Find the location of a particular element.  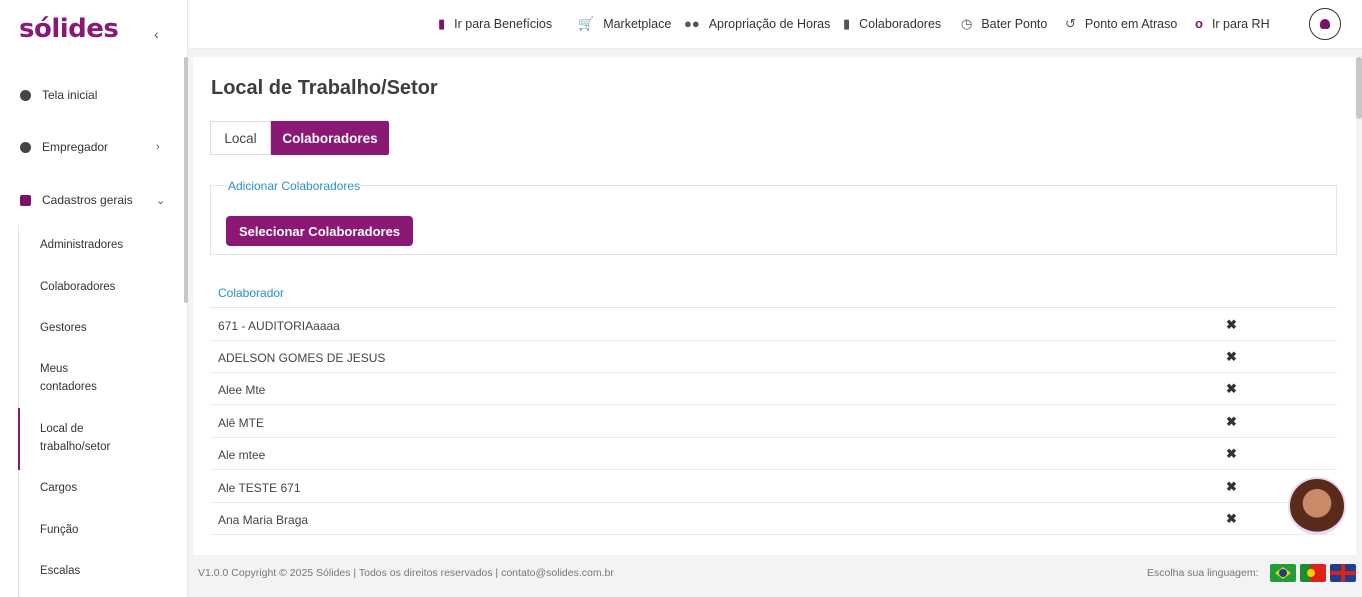

header-divider is located at coordinates (773, 307).